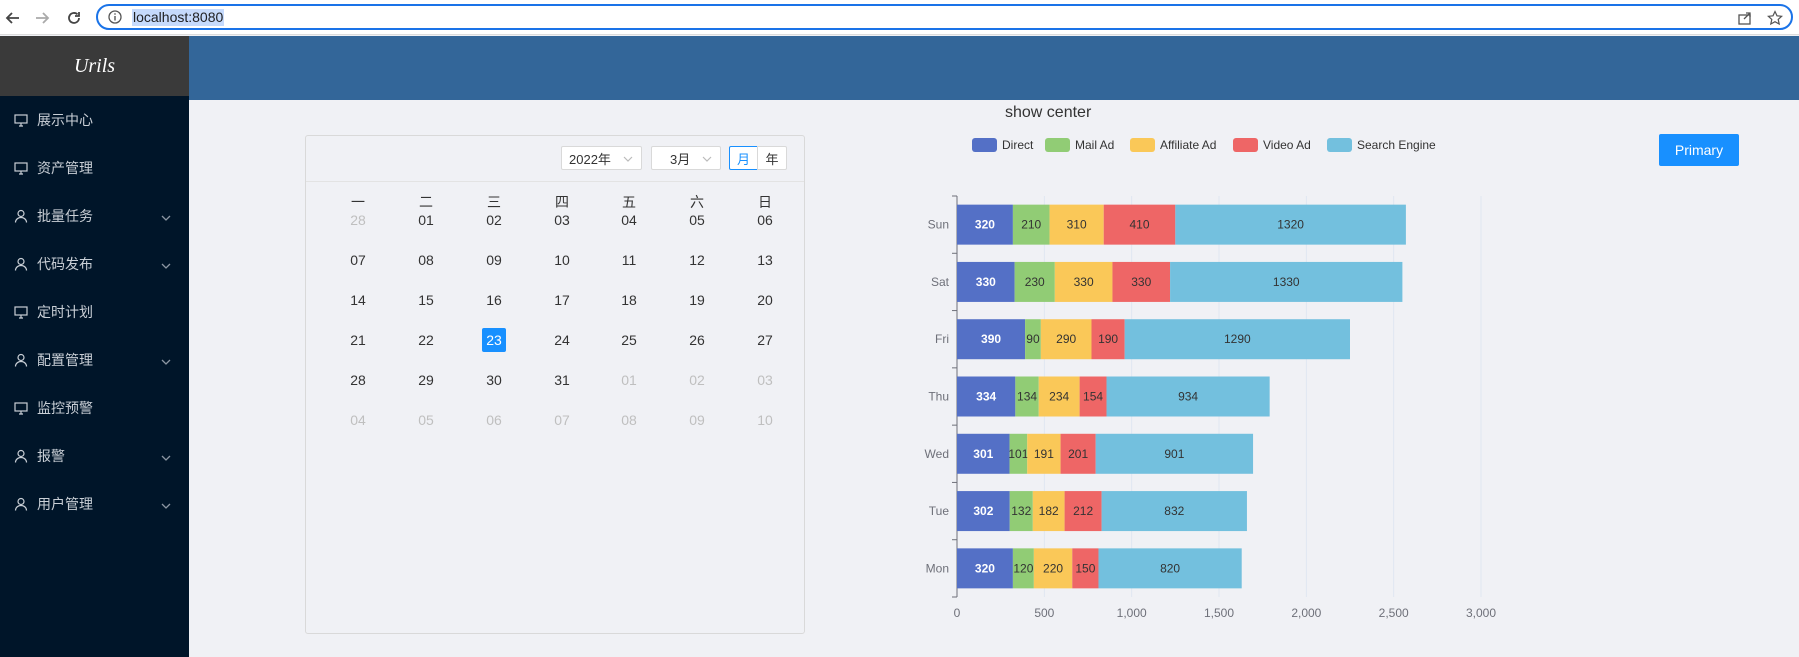  Describe the element at coordinates (94, 264) in the screenshot. I see `sidebar-item-4: 代码发布` at that location.